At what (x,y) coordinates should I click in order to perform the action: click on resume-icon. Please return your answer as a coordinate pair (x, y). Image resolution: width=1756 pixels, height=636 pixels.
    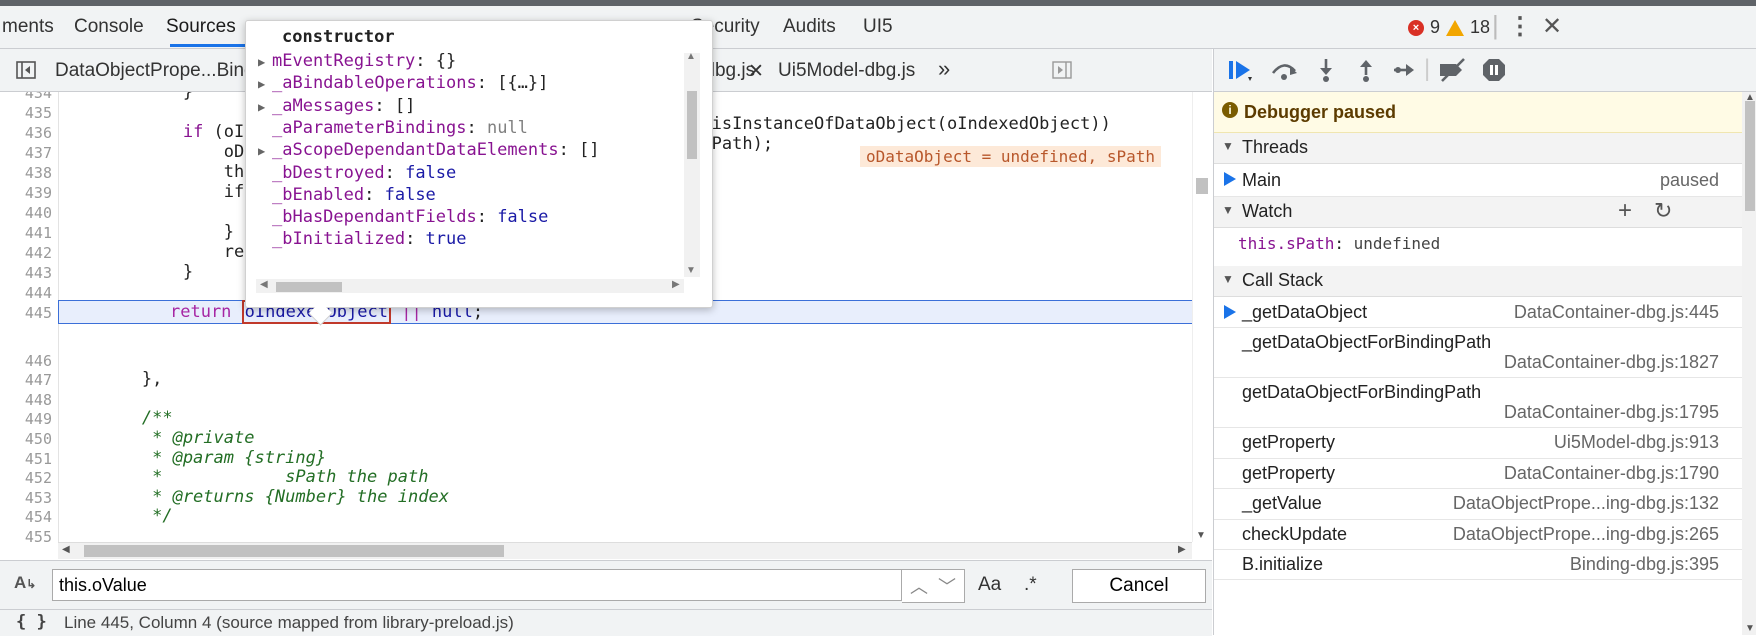
    Looking at the image, I should click on (1241, 71).